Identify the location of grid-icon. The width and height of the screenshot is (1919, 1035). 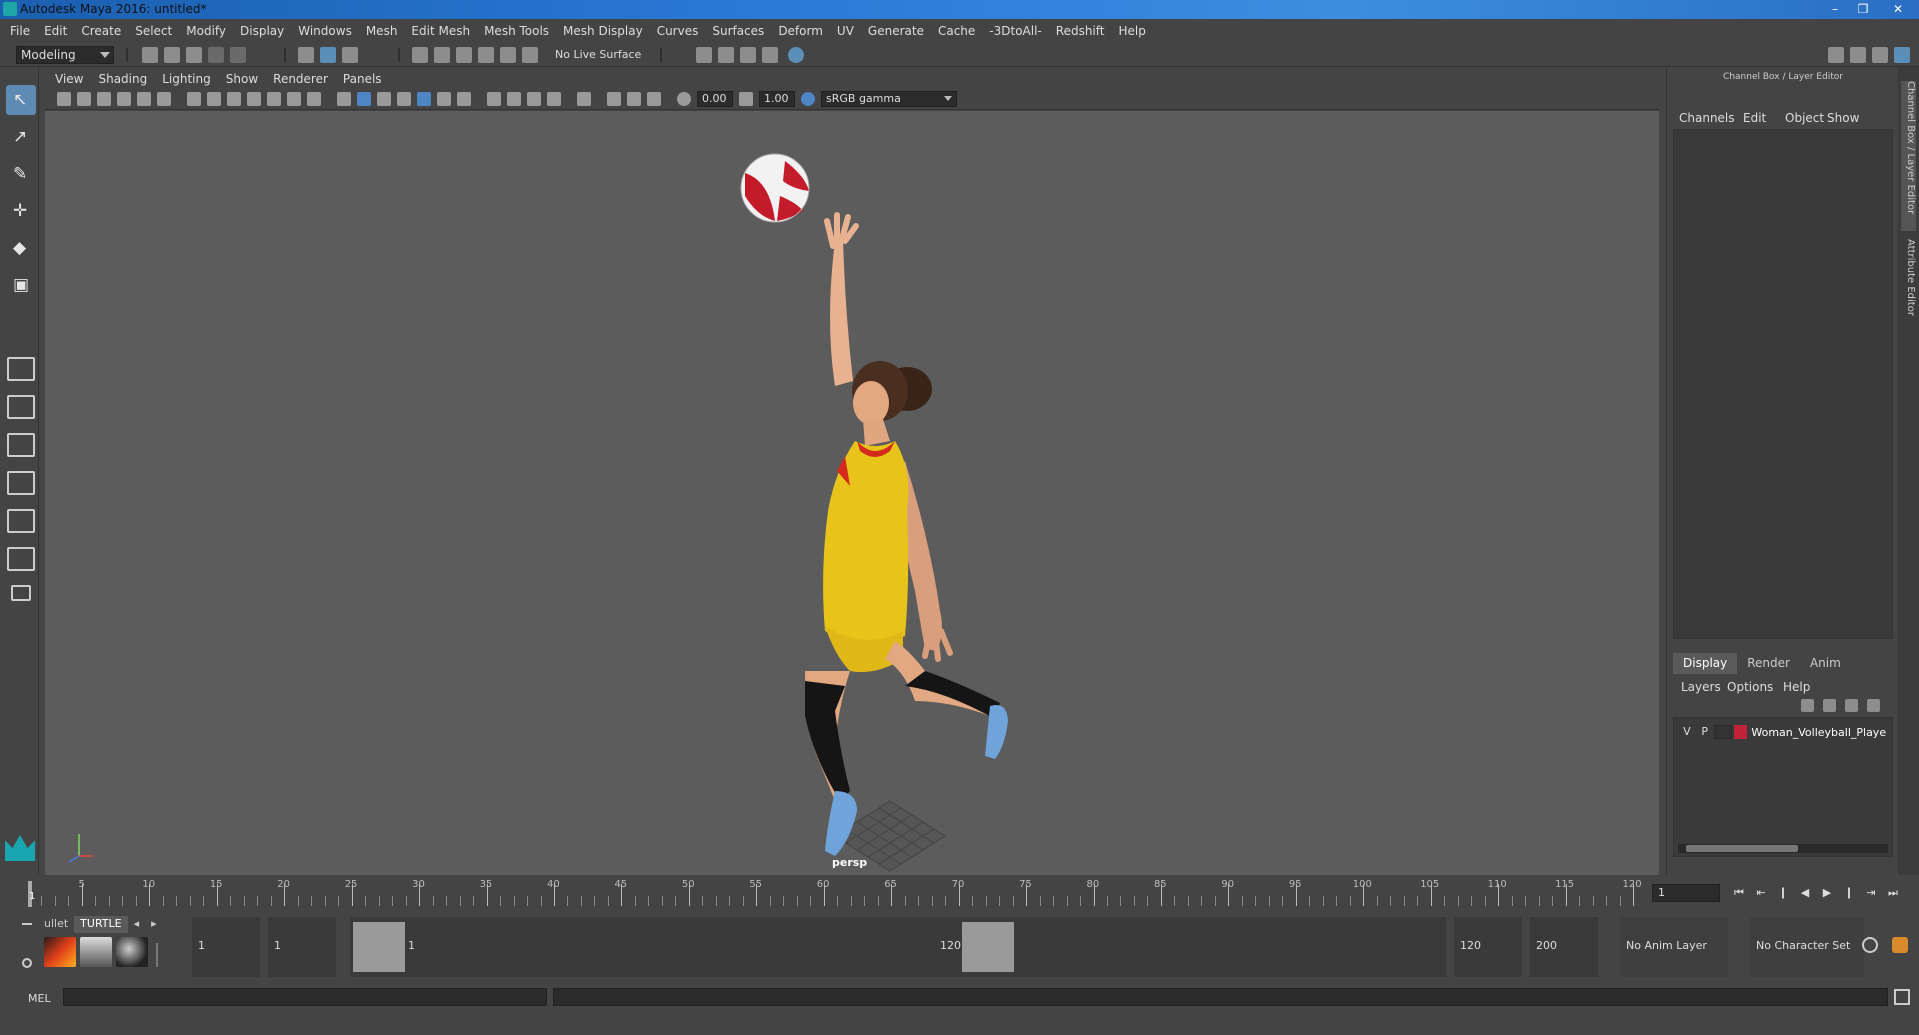
(194, 99).